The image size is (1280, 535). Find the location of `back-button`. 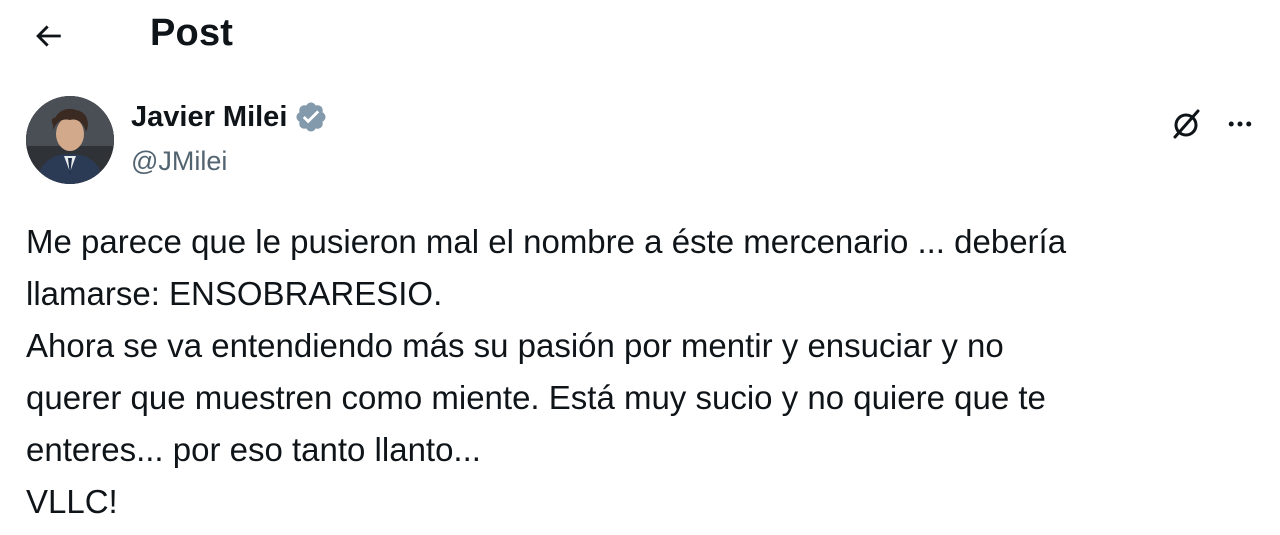

back-button is located at coordinates (48, 36).